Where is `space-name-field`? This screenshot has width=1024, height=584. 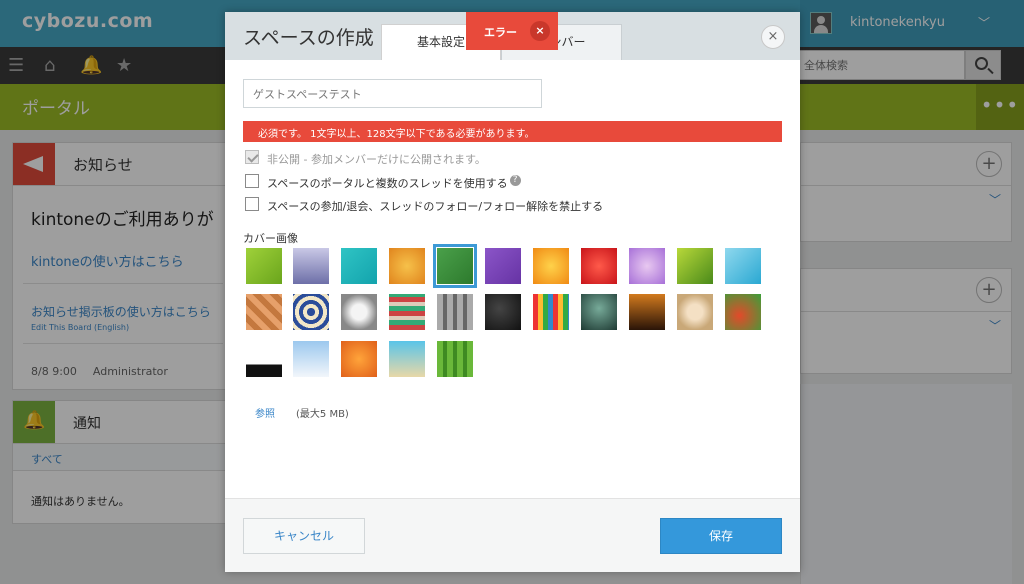
space-name-field is located at coordinates (392, 93).